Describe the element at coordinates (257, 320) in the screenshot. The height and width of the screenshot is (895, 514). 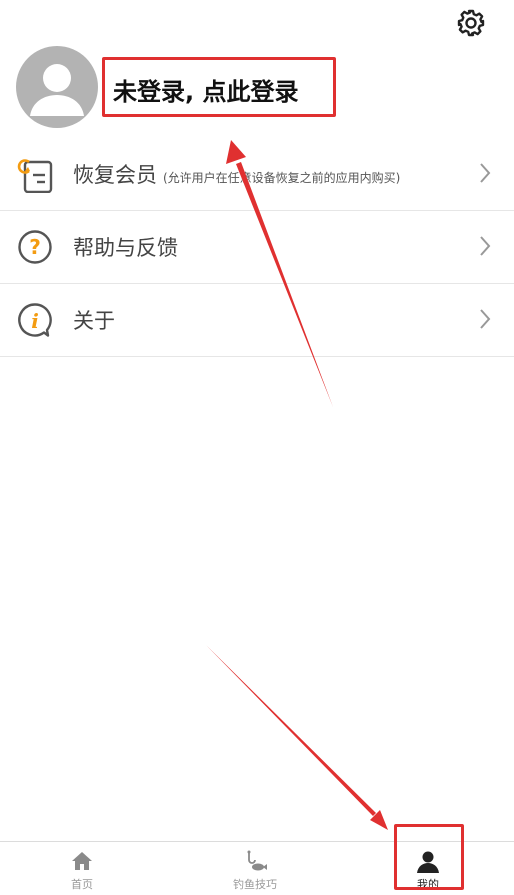
I see `menu-item-about: i 关于` at that location.